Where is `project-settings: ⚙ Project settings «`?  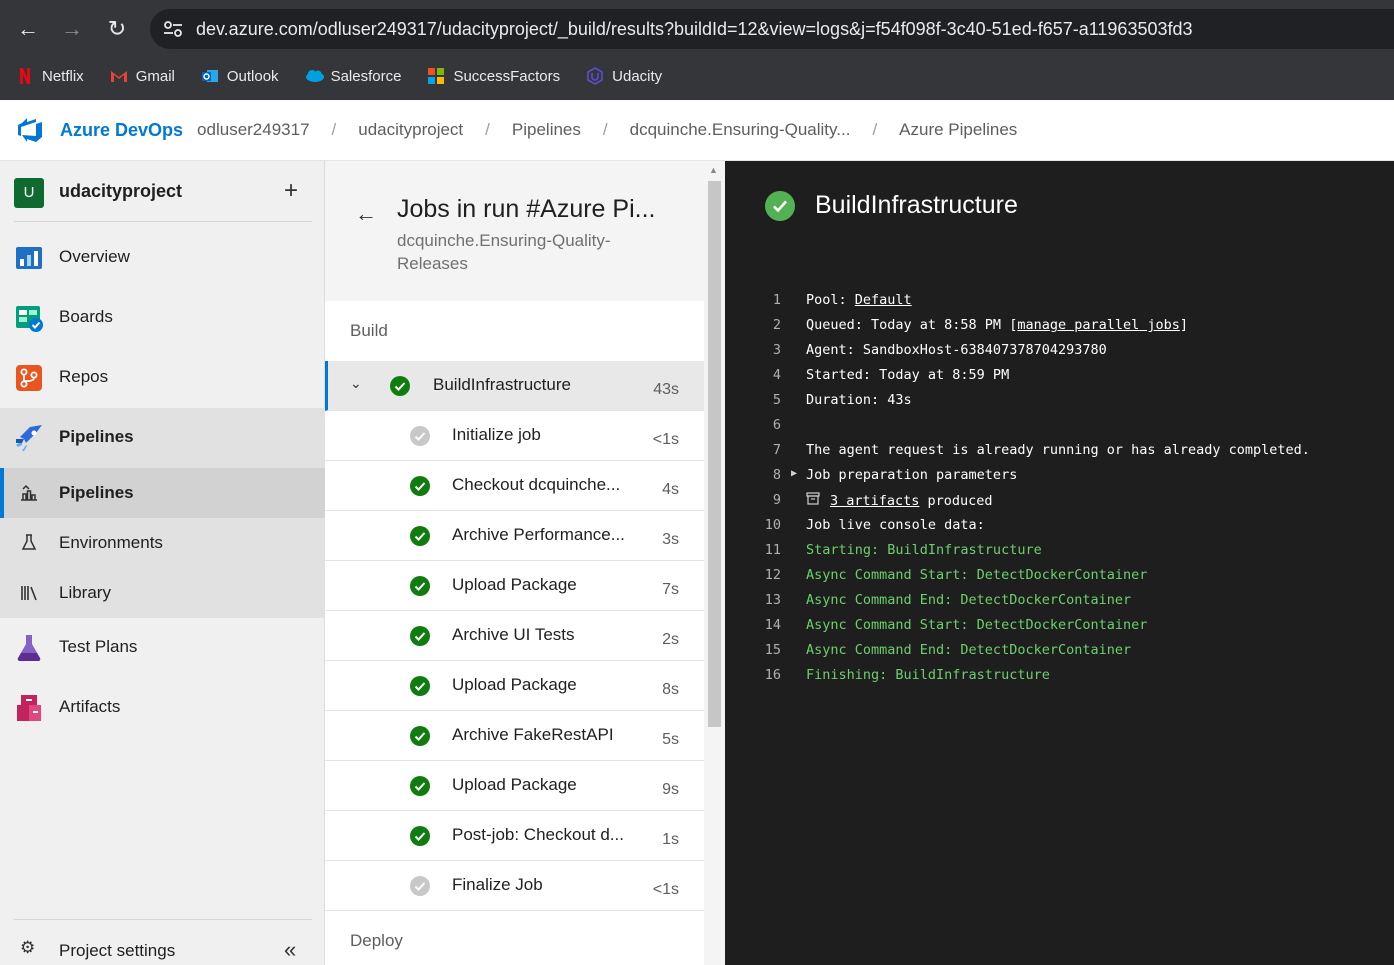 project-settings: ⚙ Project settings « is located at coordinates (162, 947).